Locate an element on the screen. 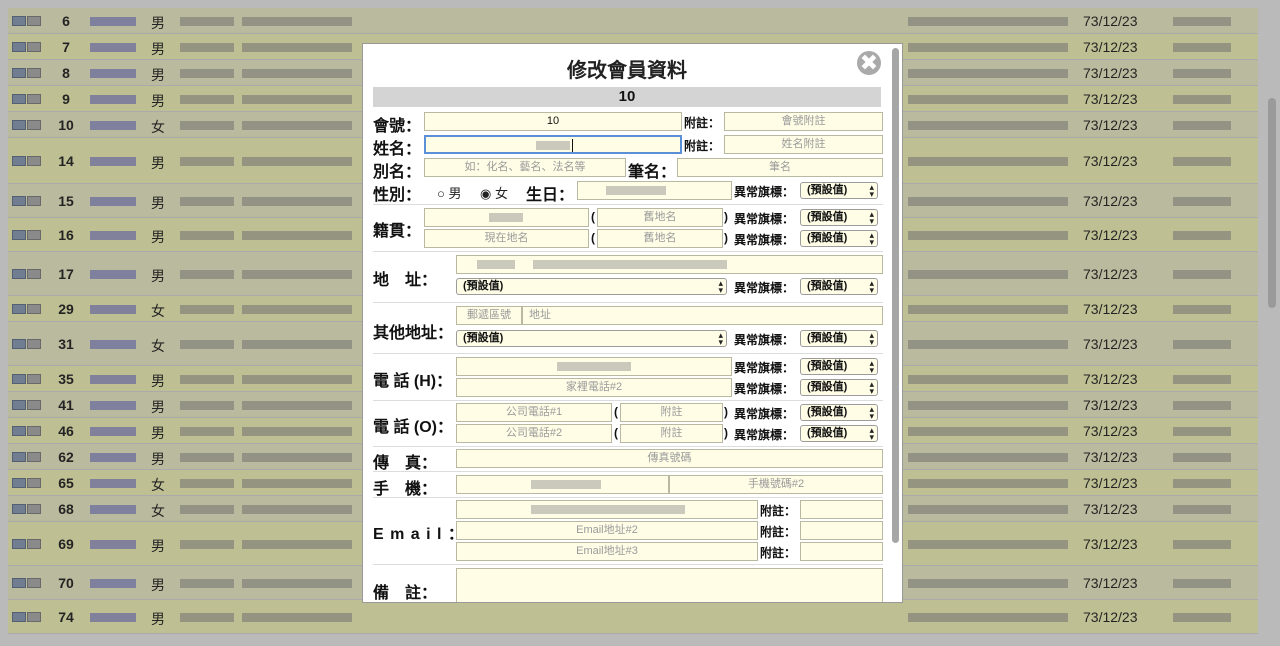 The height and width of the screenshot is (646, 1280). office-phone-1-note-field: 附註 is located at coordinates (671, 412).